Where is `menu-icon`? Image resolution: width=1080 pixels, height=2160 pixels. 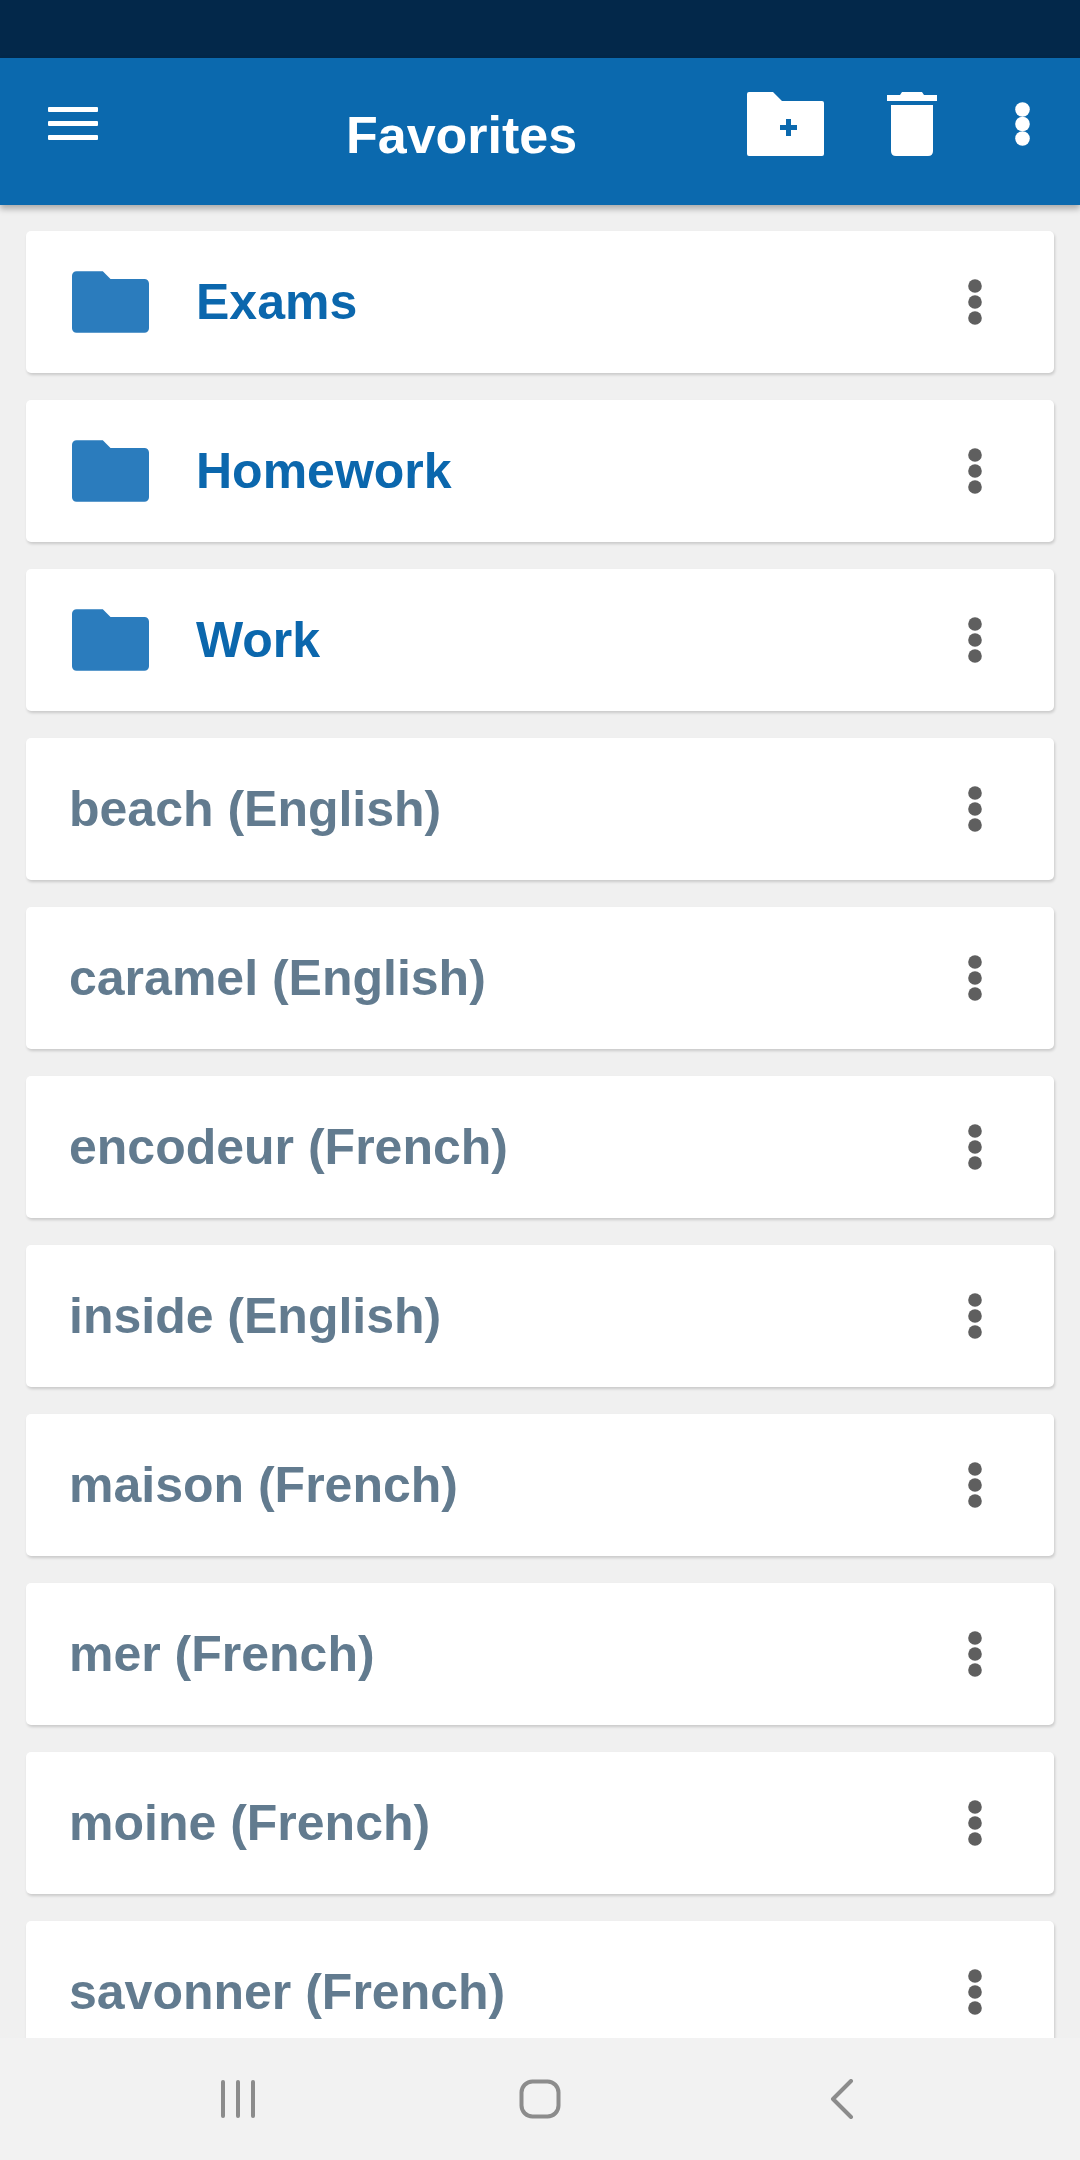 menu-icon is located at coordinates (73, 123).